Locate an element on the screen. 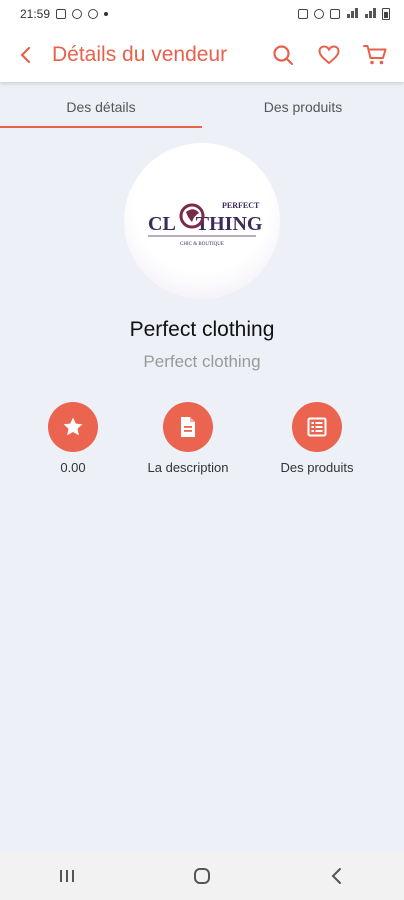 The image size is (404, 900). vendor-subtitle: Perfect clothing is located at coordinates (202, 361).